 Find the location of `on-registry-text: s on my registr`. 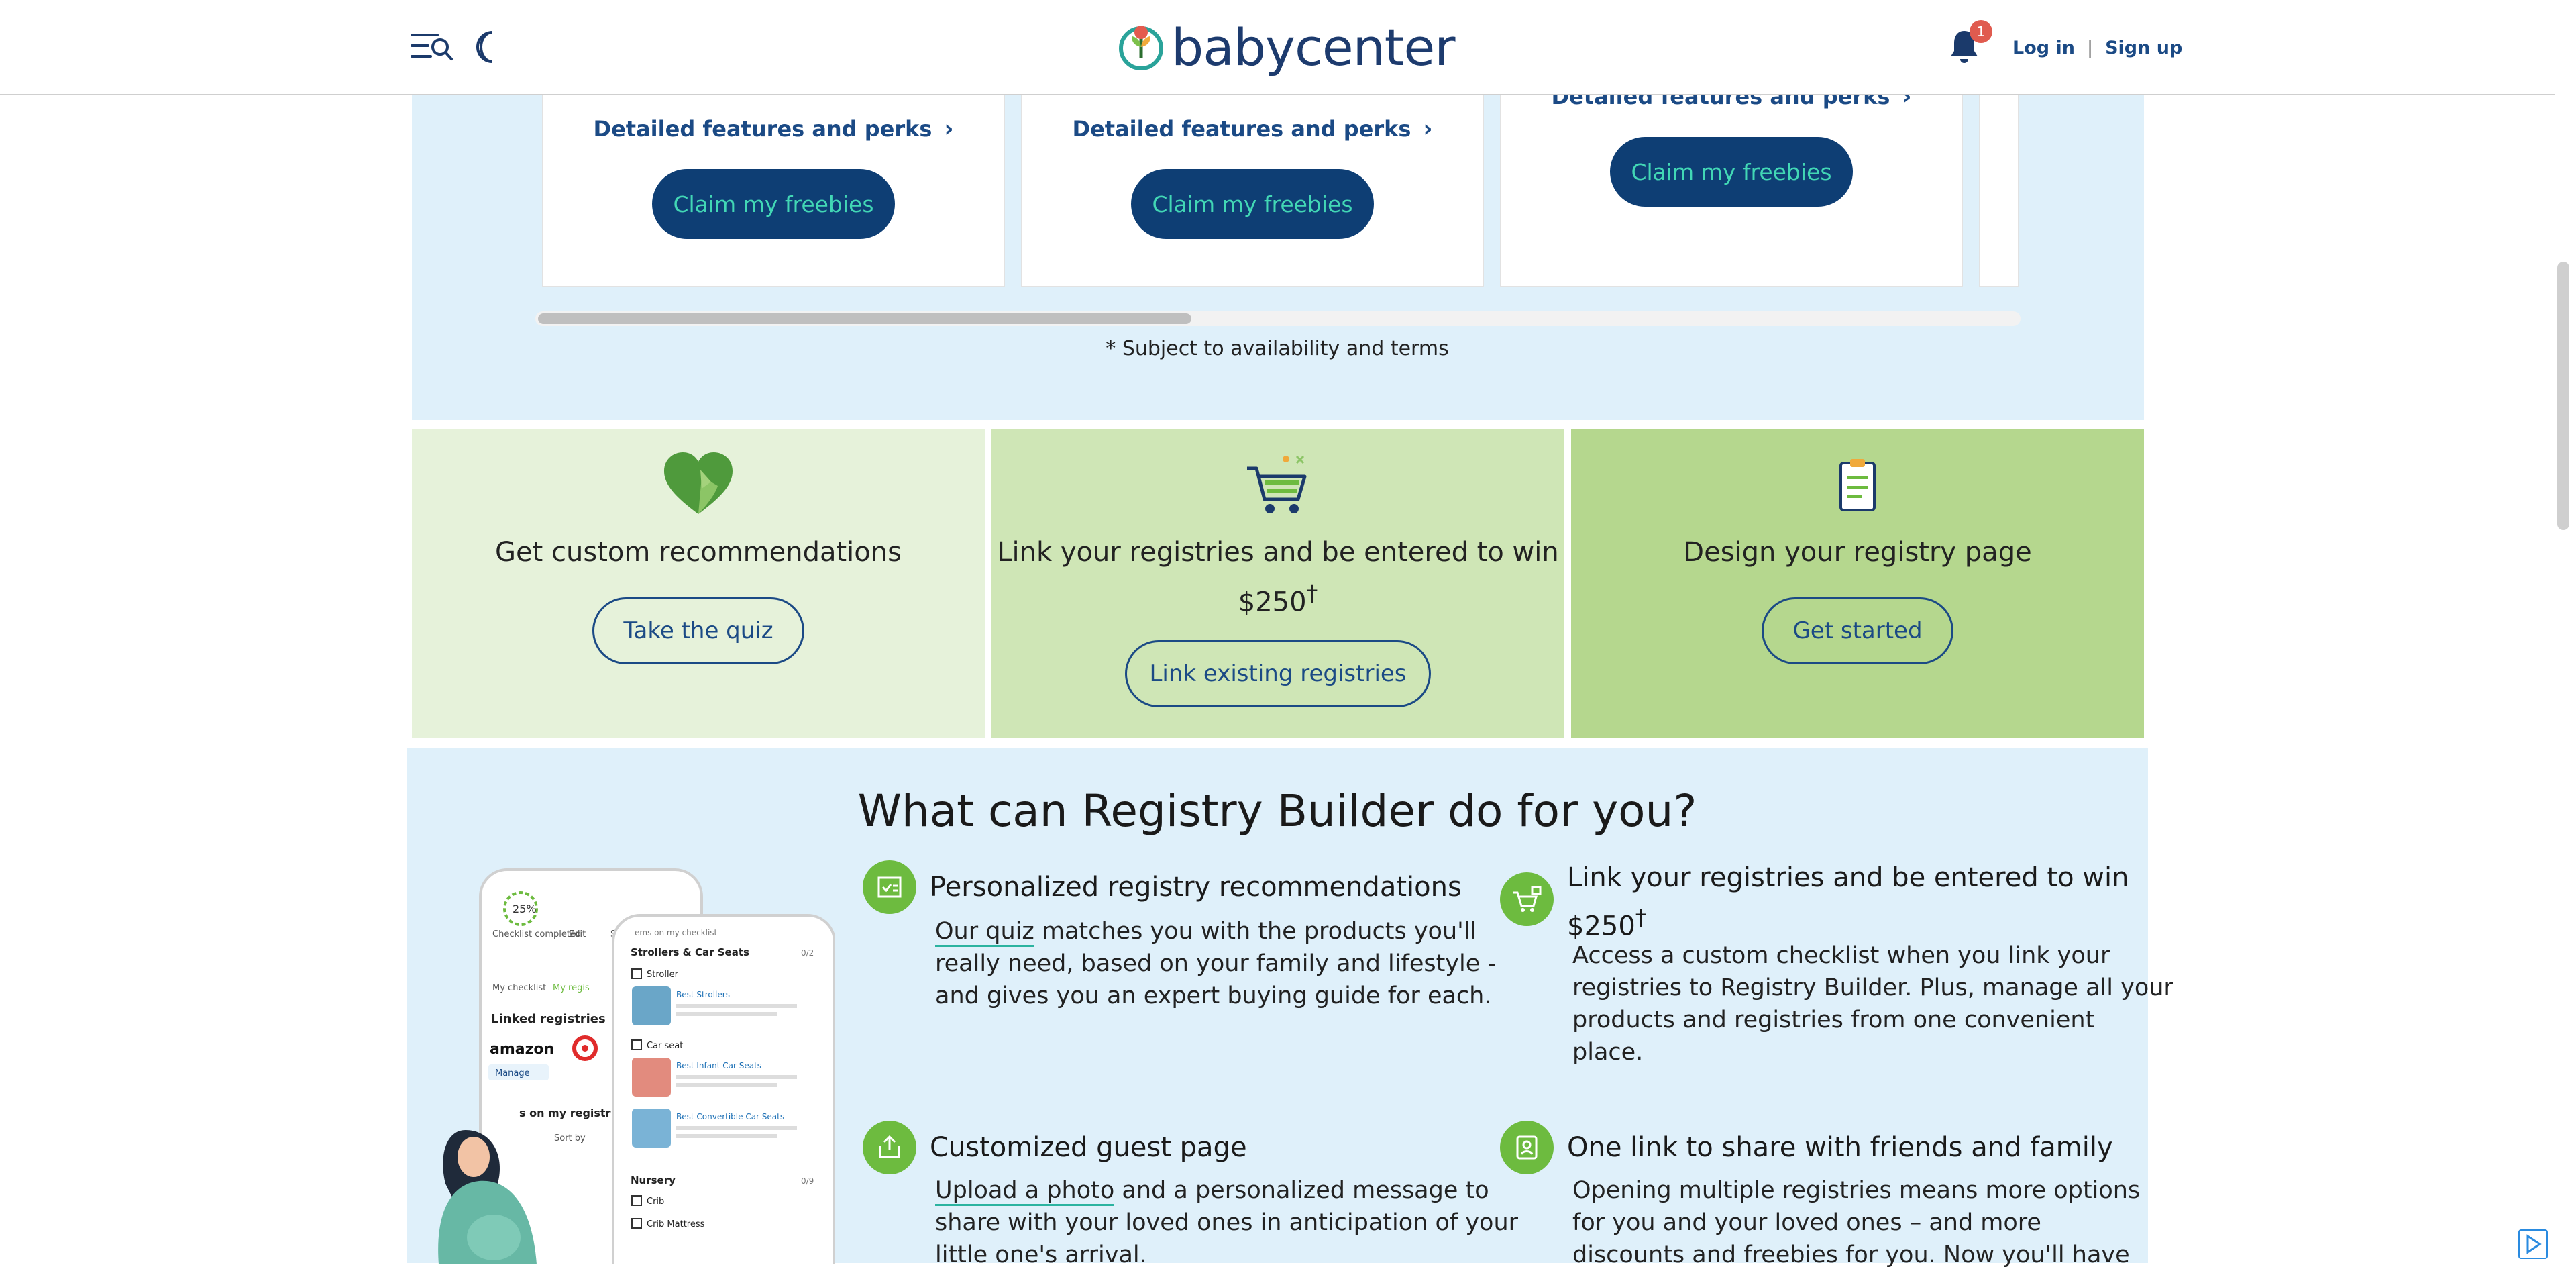

on-registry-text: s on my registr is located at coordinates (565, 1113).